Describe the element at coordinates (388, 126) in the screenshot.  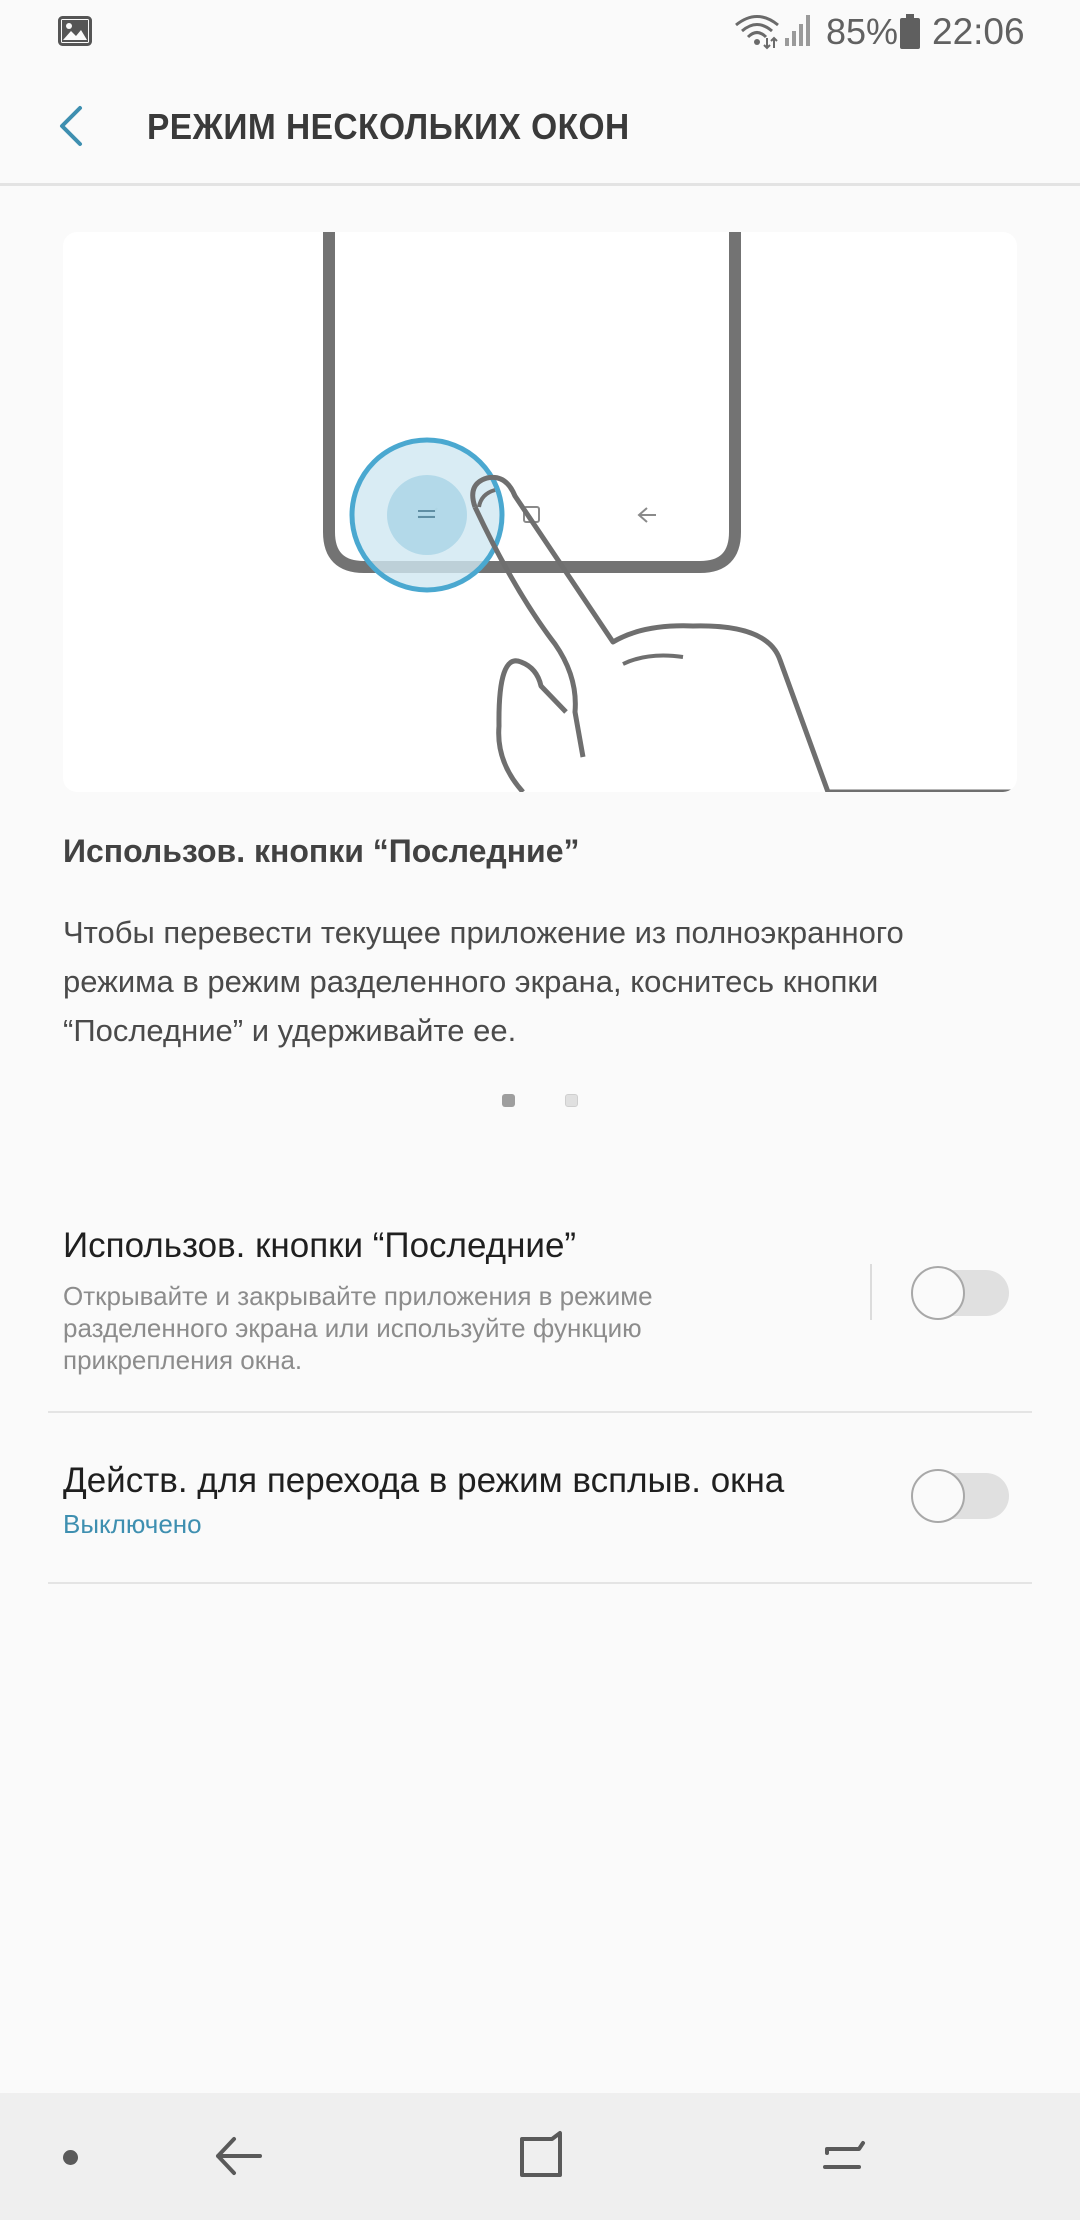
I see `page-title: РЕЖИМ НЕСКОЛЬКИХ ОКОН` at that location.